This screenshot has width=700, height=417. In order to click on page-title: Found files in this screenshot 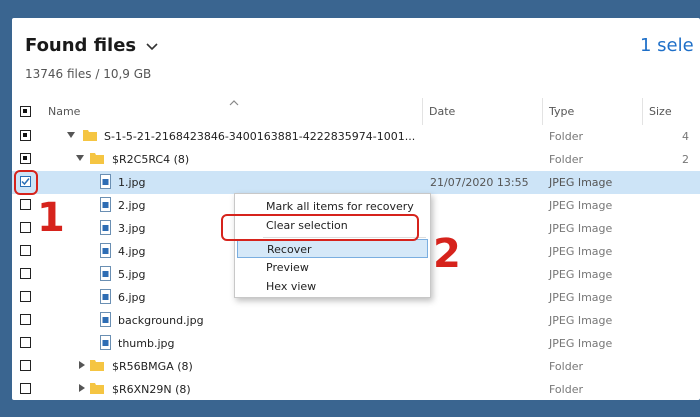, I will do `click(81, 45)`.